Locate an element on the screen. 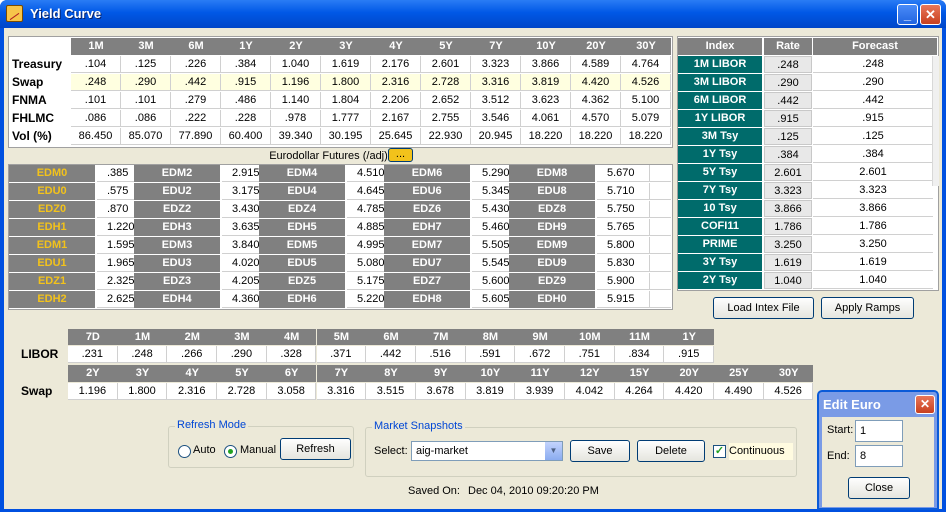 Image resolution: width=946 pixels, height=512 pixels. refresh-button: Refresh is located at coordinates (315, 449).